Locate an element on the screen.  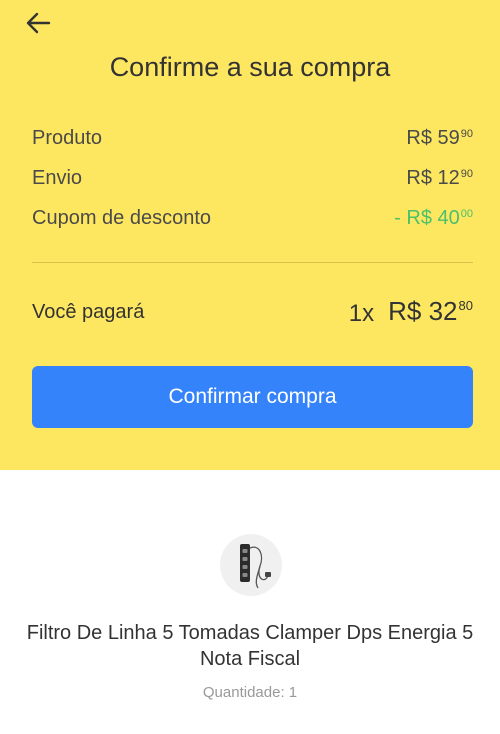
total-row: Você pagará 1x R$ 32 80 is located at coordinates (252, 312).